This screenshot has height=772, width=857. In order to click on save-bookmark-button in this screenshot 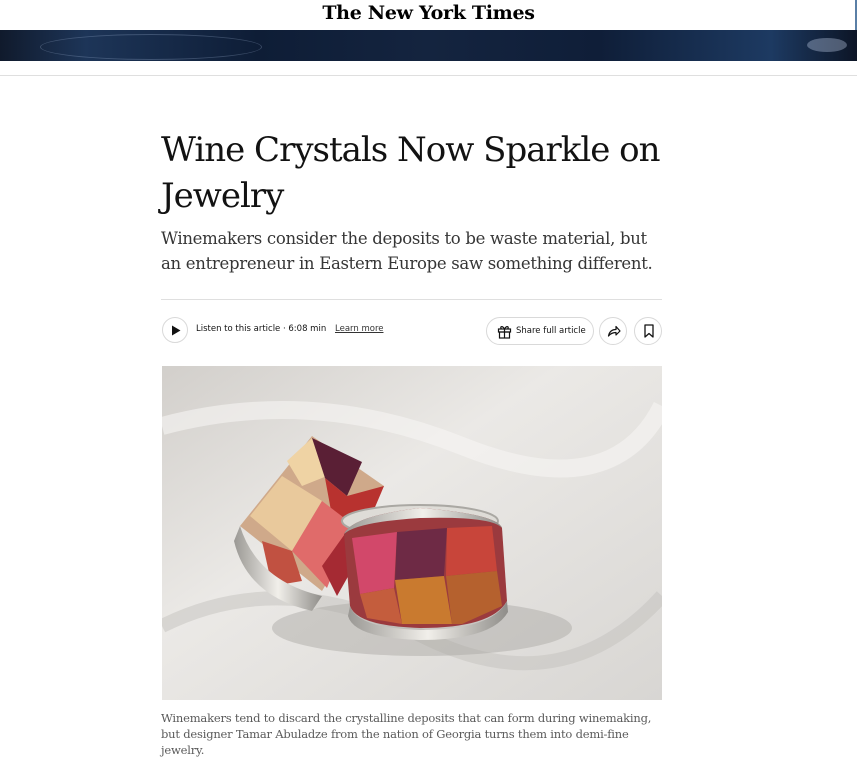, I will do `click(648, 331)`.